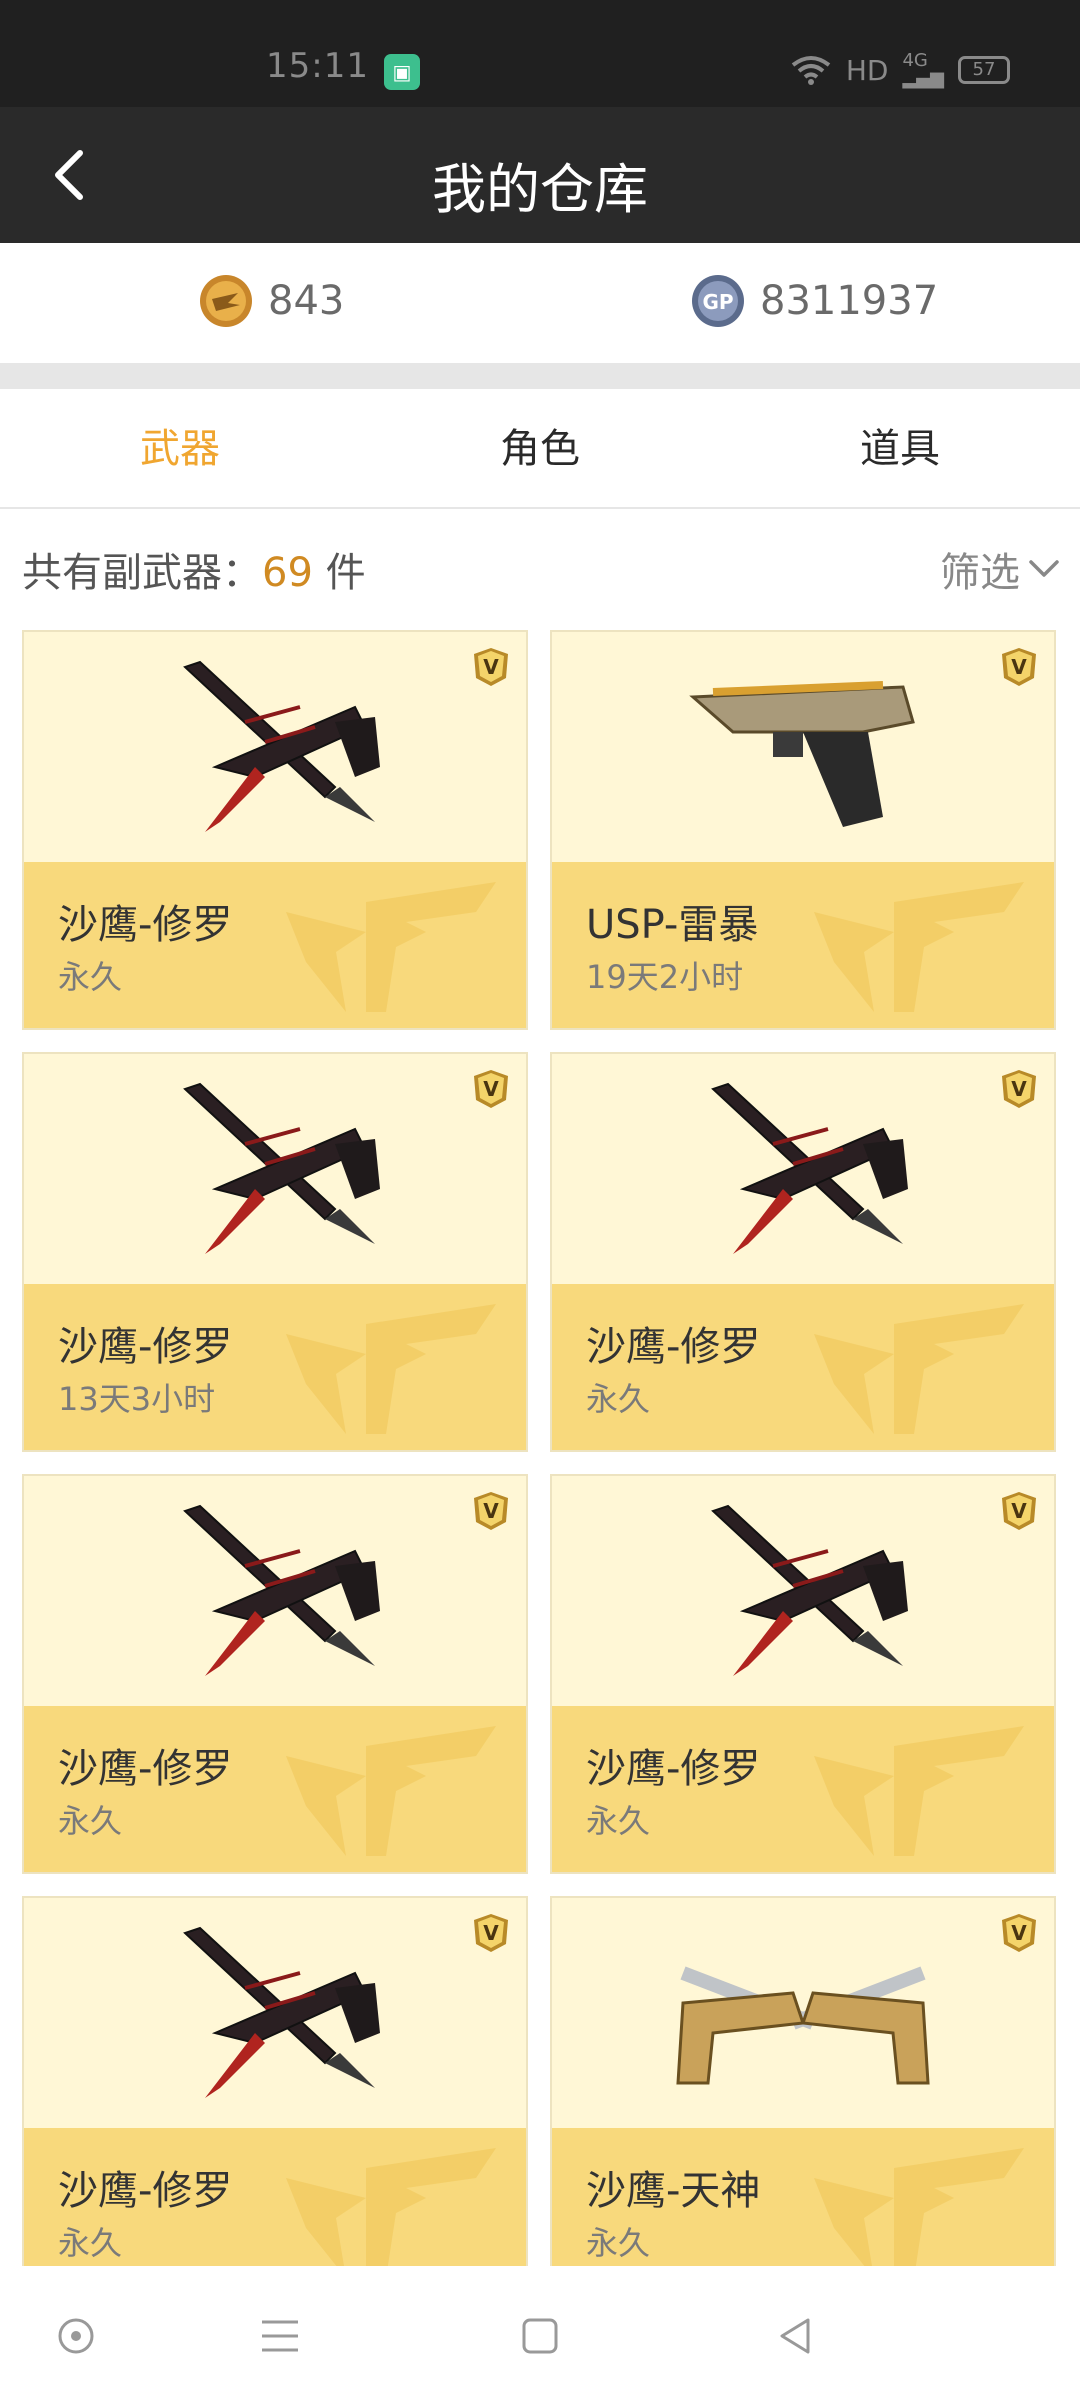 This screenshot has width=1080, height=2400. Describe the element at coordinates (540, 376) in the screenshot. I see `section-divider` at that location.